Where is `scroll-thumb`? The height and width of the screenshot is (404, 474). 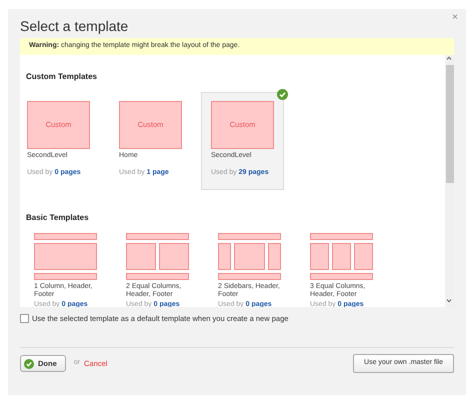 scroll-thumb is located at coordinates (450, 124).